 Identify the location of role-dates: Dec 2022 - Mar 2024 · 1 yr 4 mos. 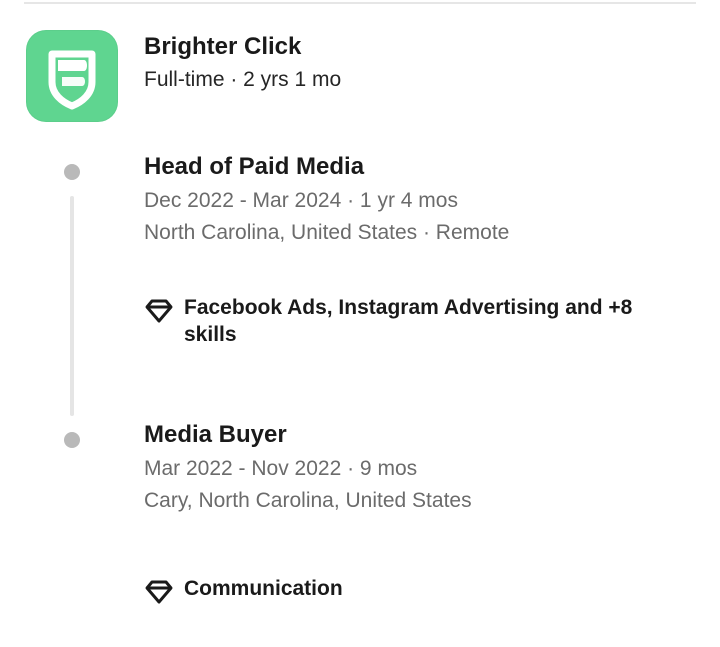
(301, 200).